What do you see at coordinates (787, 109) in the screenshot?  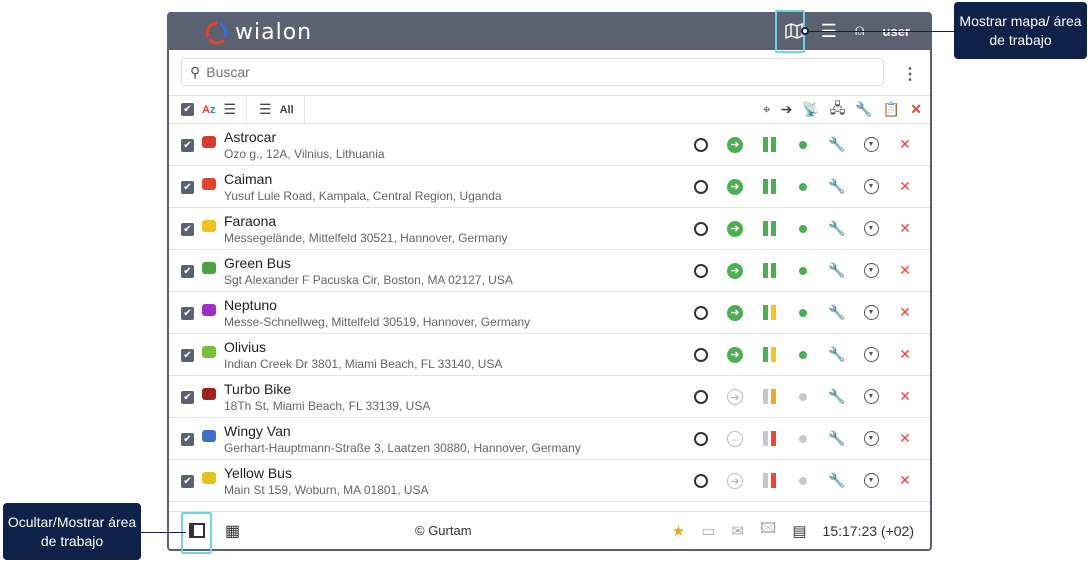 I see `motion-header-icon: ➔` at bounding box center [787, 109].